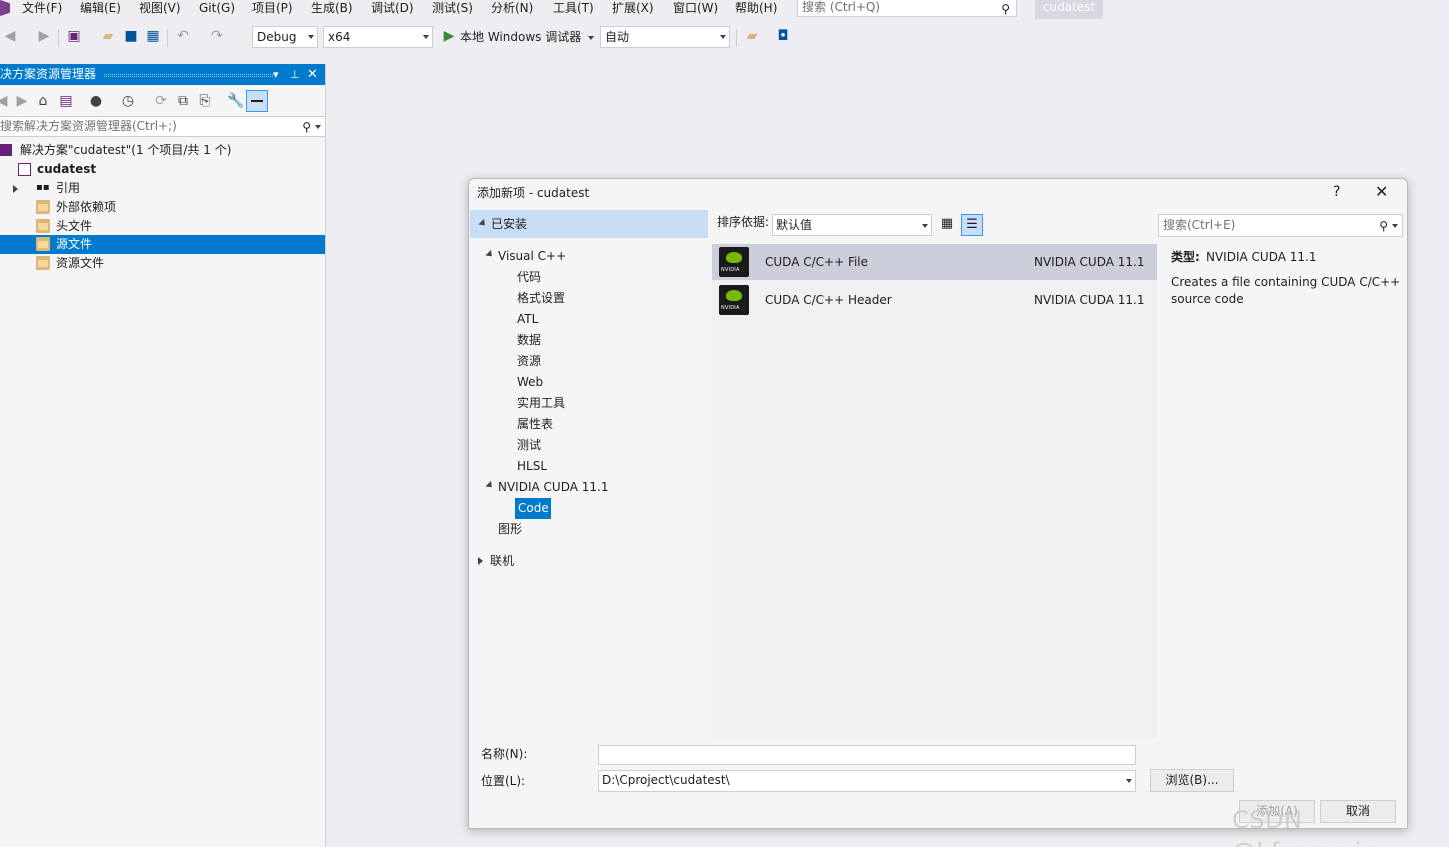 This screenshot has height=847, width=1449. Describe the element at coordinates (285, 37) in the screenshot. I see `config-select: Debug` at that location.